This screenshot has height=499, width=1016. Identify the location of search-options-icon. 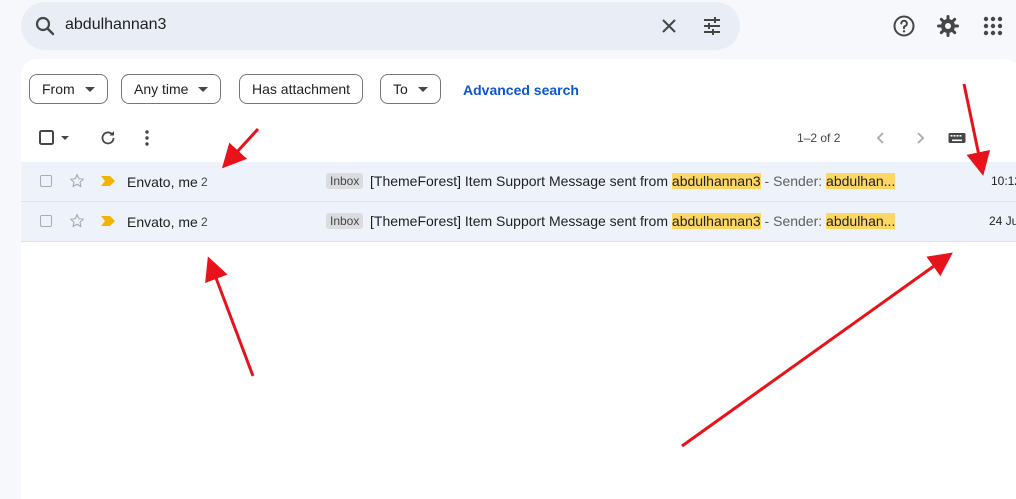
(712, 26).